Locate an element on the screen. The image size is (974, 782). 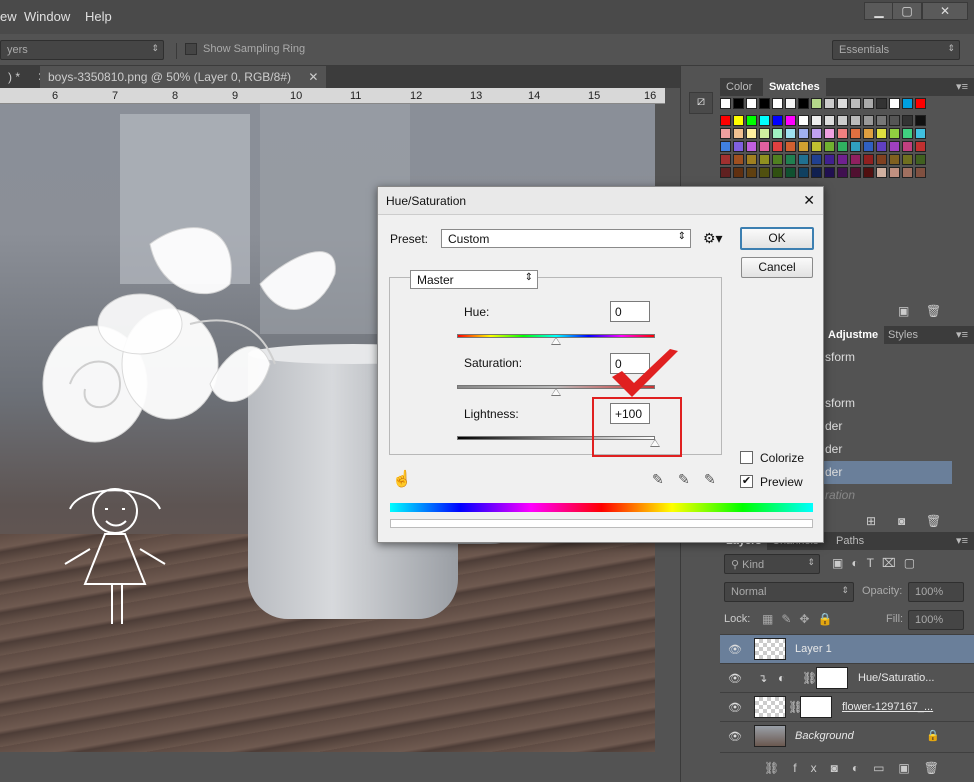
close-icon: ✕ is located at coordinates (313, 77).